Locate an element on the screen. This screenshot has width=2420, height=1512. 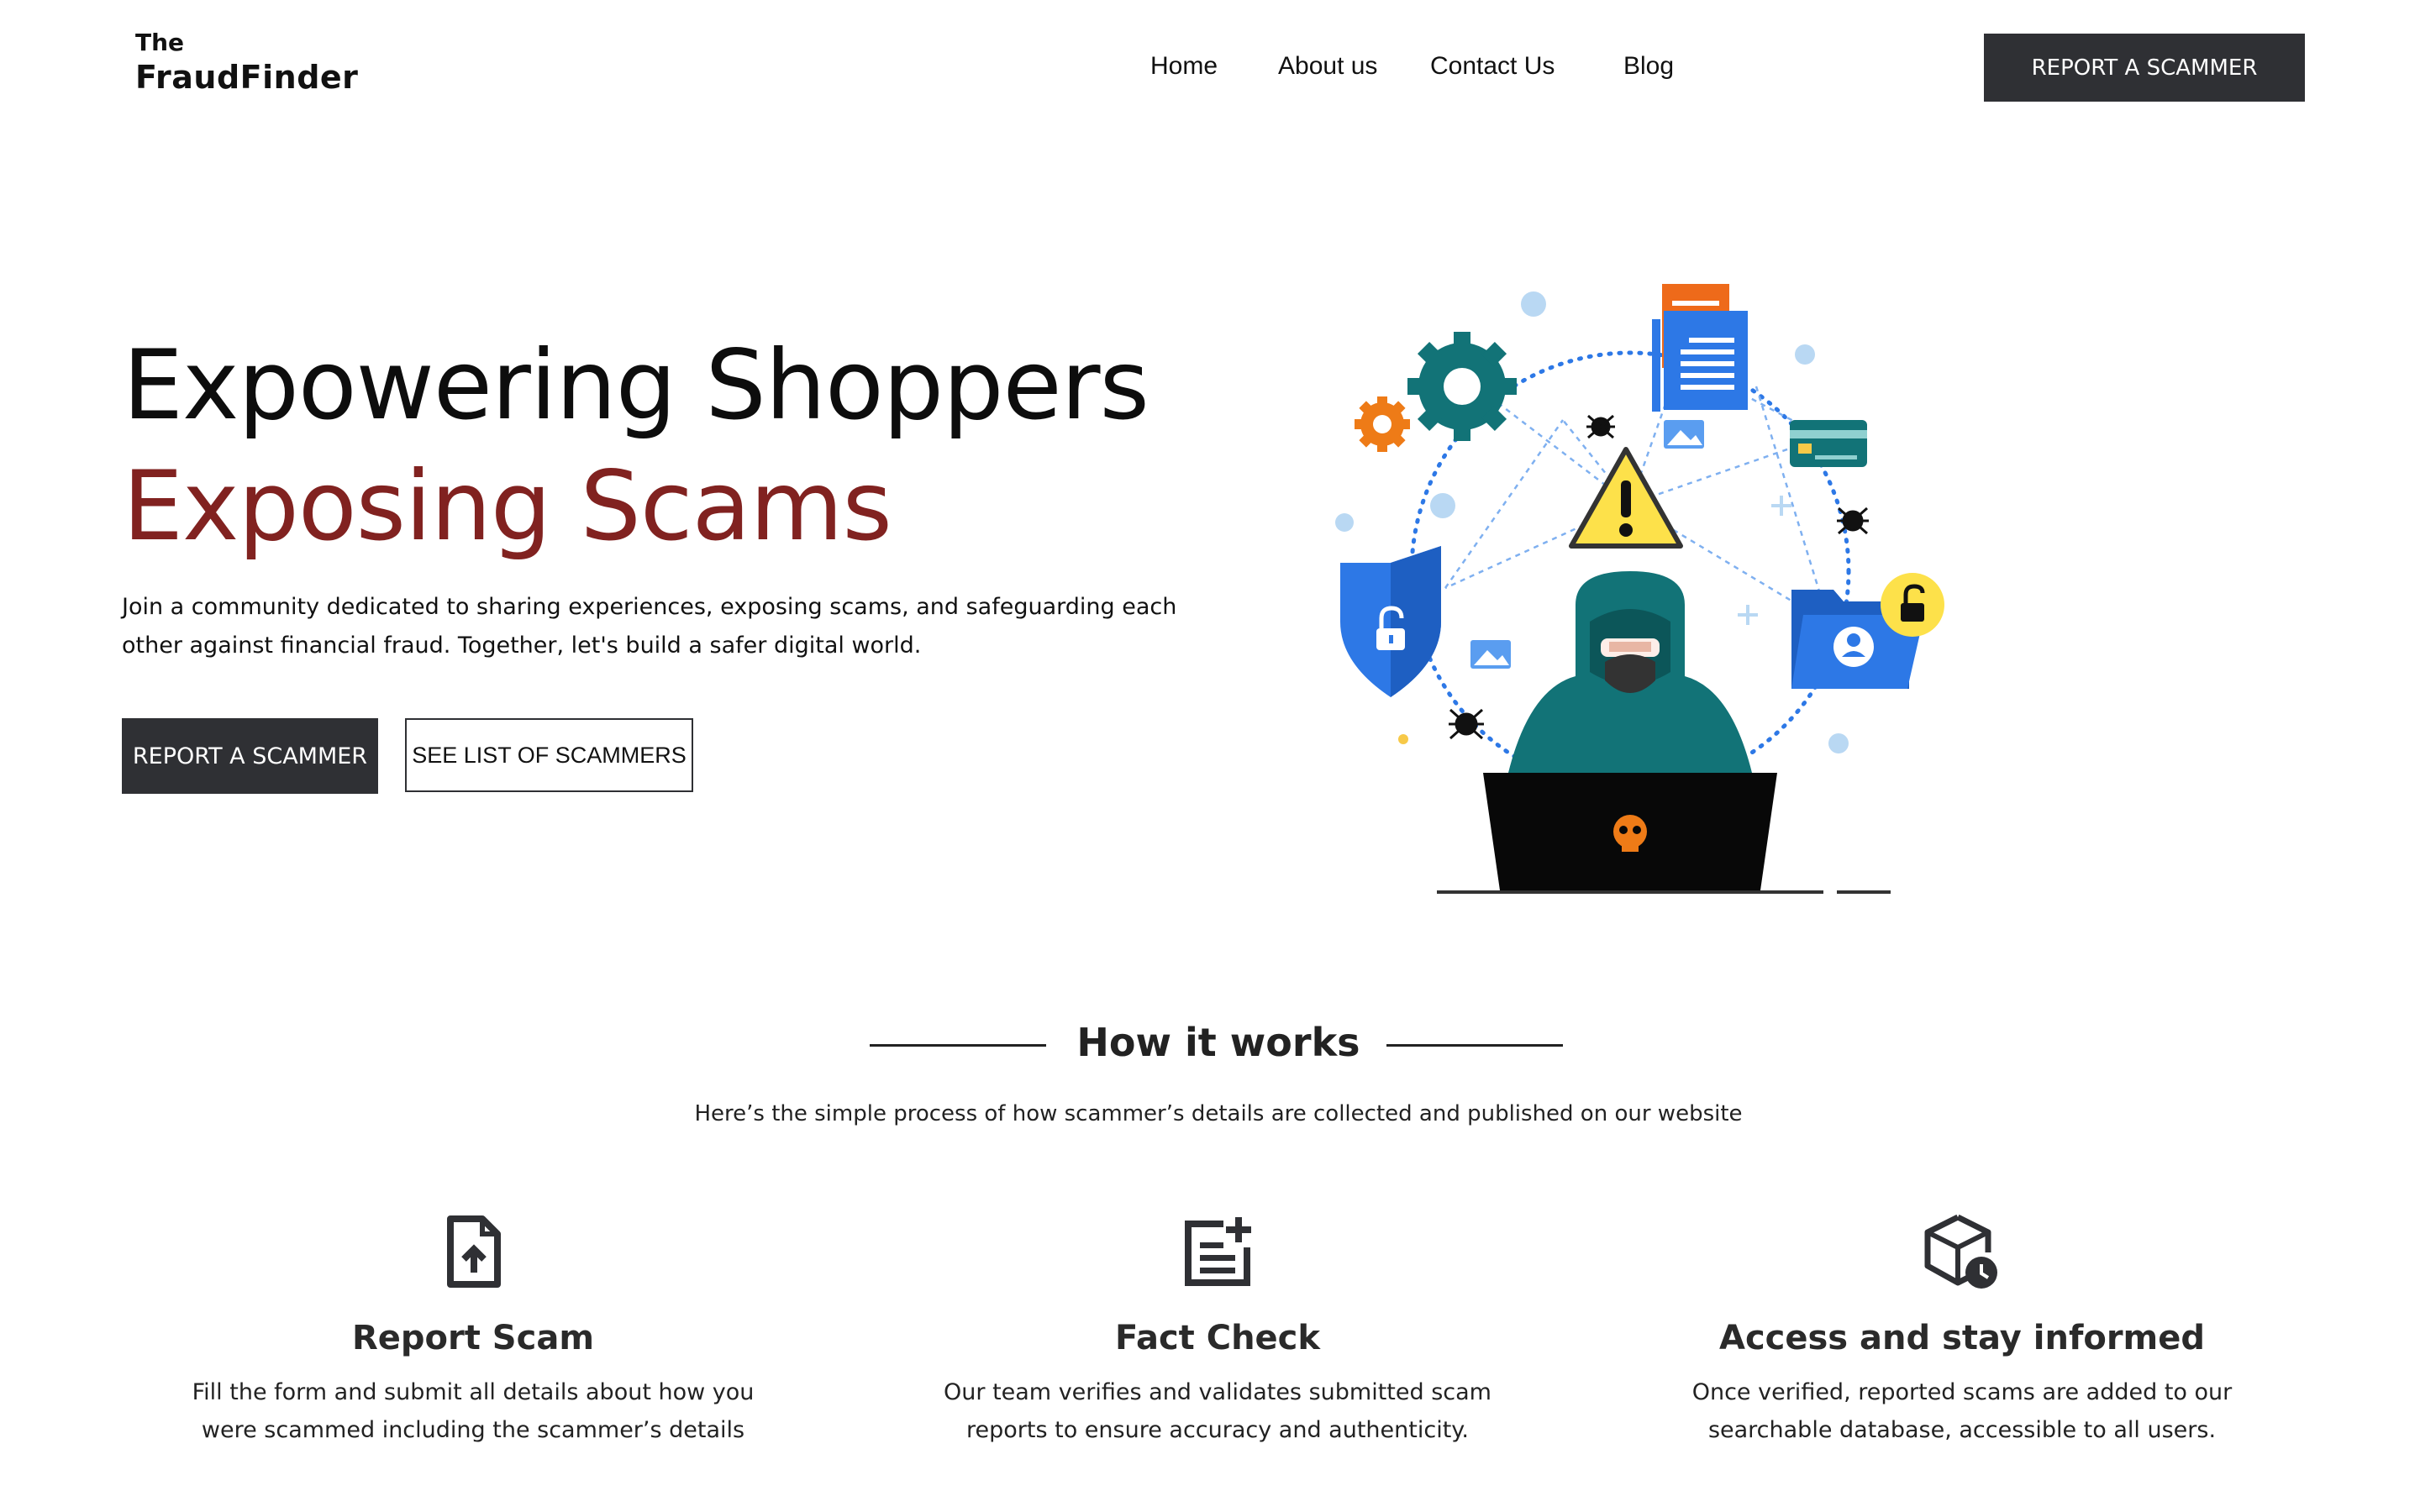
laptop-icon is located at coordinates (1664, 833).